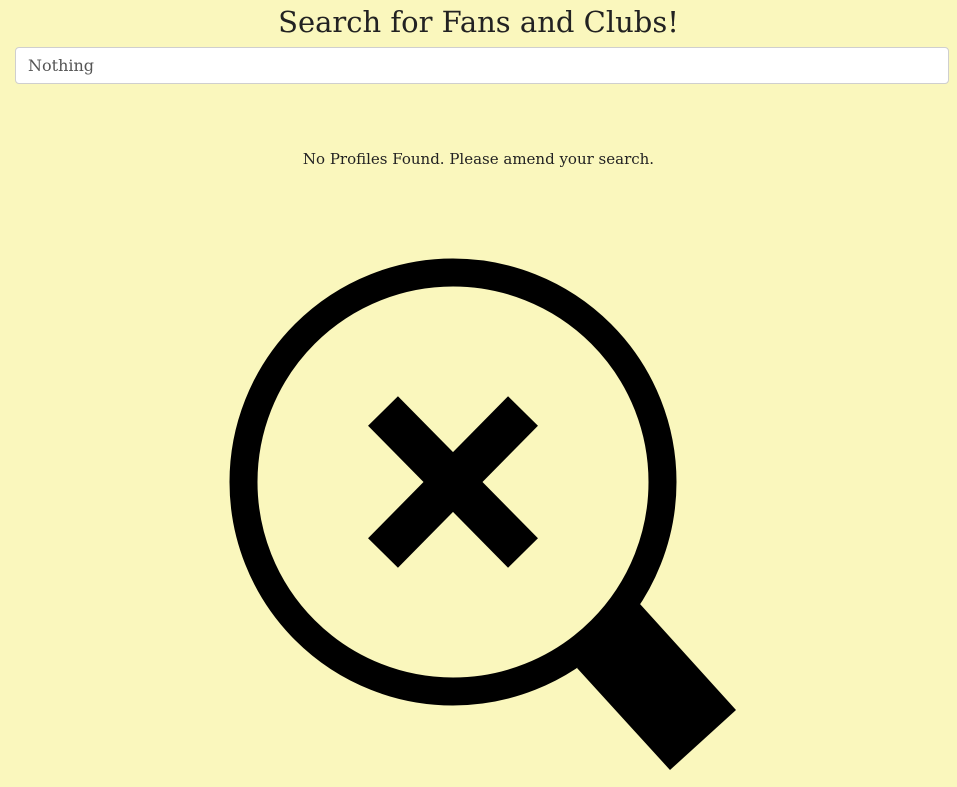 The width and height of the screenshot is (957, 787). Describe the element at coordinates (453, 482) in the screenshot. I see `close-icon` at that location.